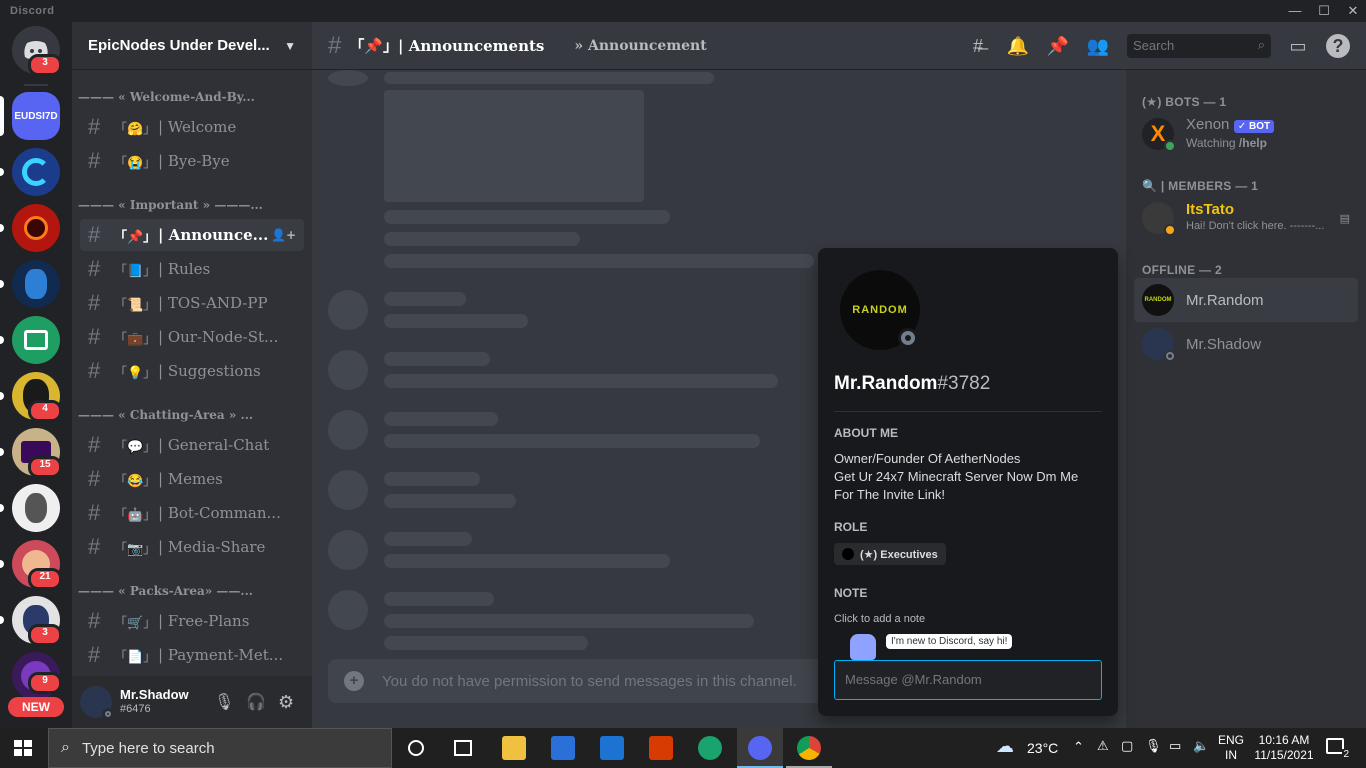  Describe the element at coordinates (968, 680) in the screenshot. I see `message-user-input: Message @Mr.Random` at that location.